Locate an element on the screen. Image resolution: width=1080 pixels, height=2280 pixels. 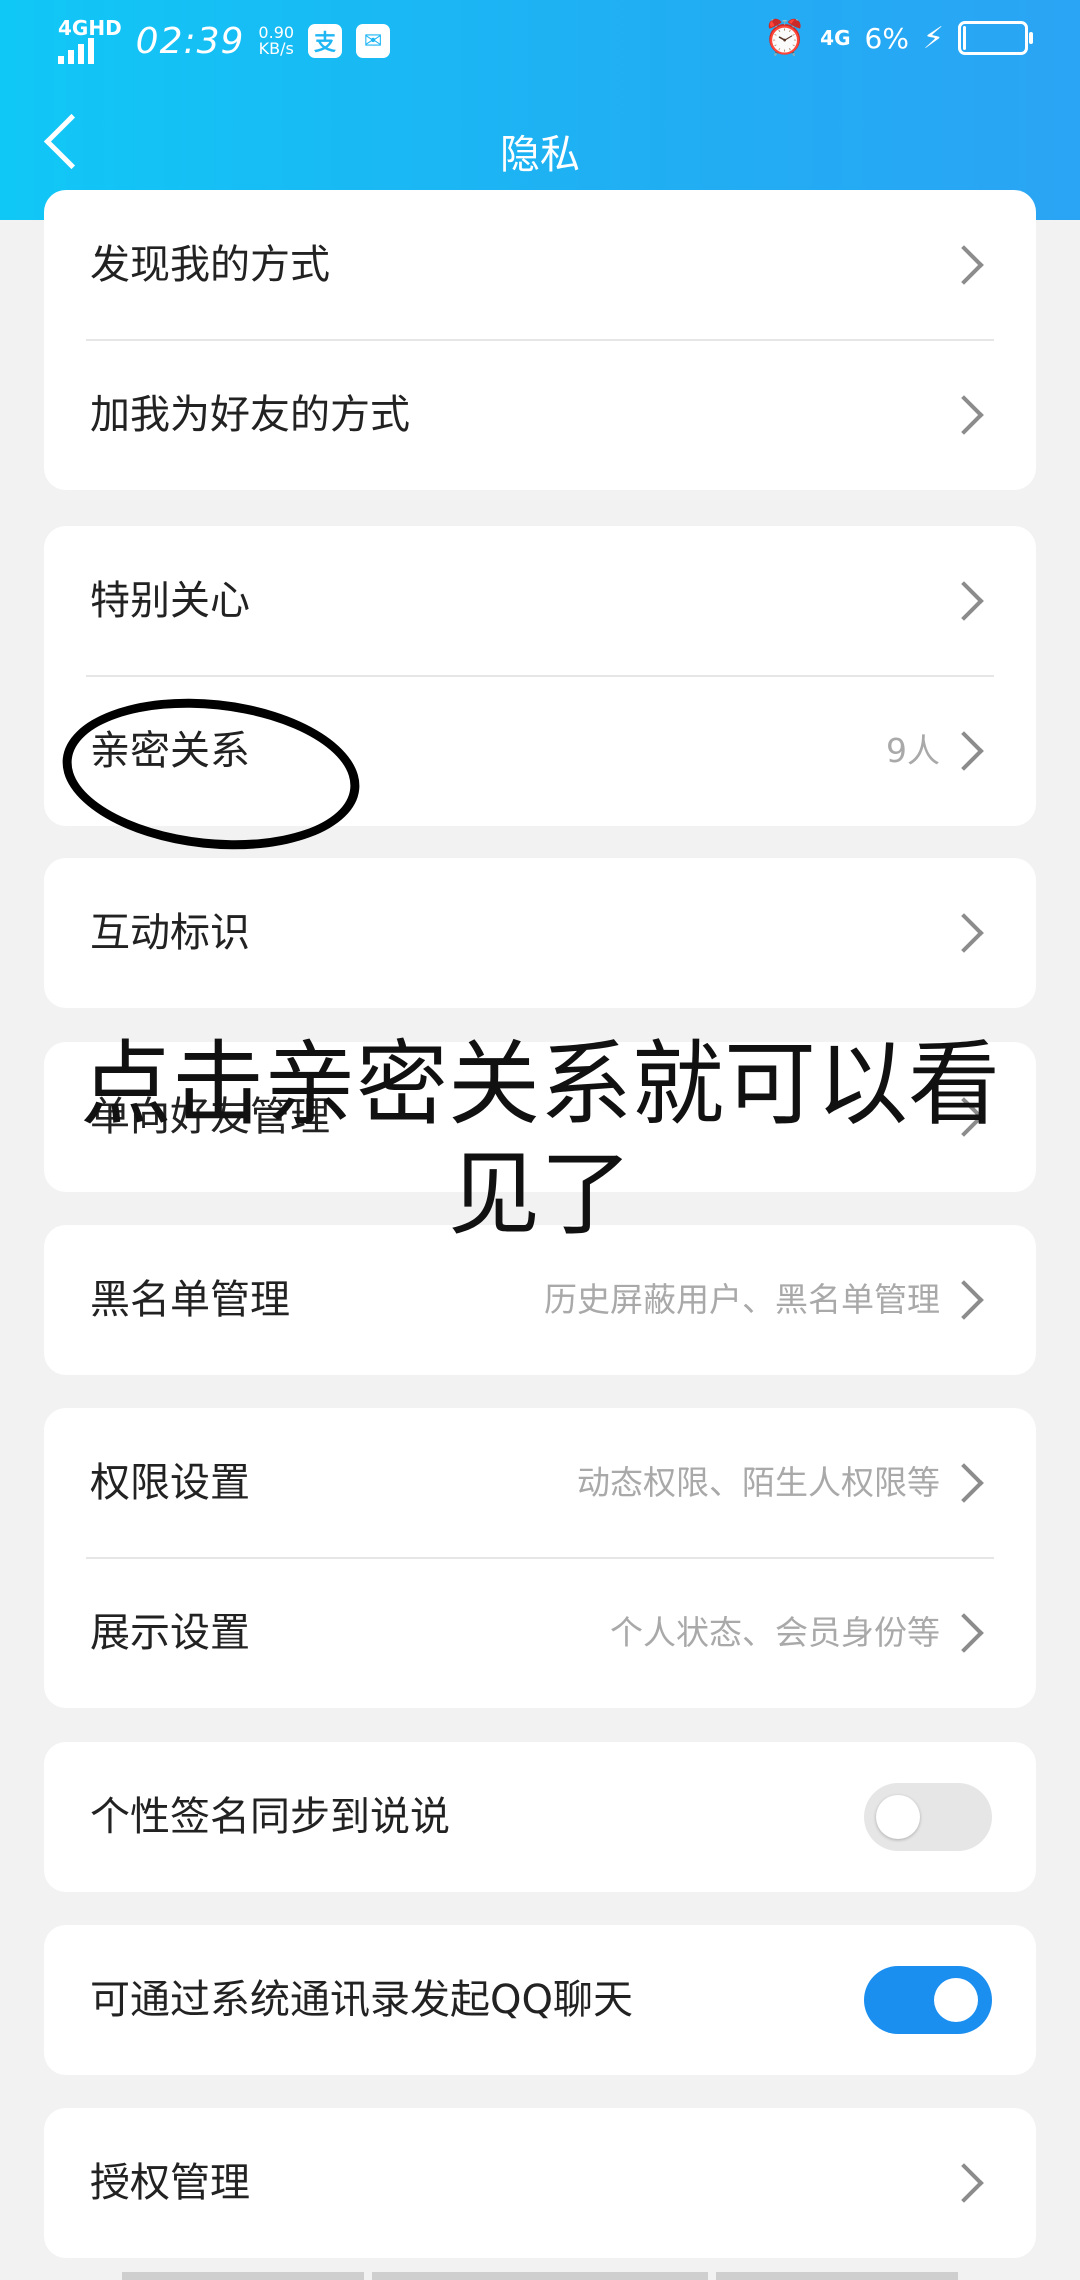
row-label: 个性签名同步到说说 is located at coordinates (270, 1817).